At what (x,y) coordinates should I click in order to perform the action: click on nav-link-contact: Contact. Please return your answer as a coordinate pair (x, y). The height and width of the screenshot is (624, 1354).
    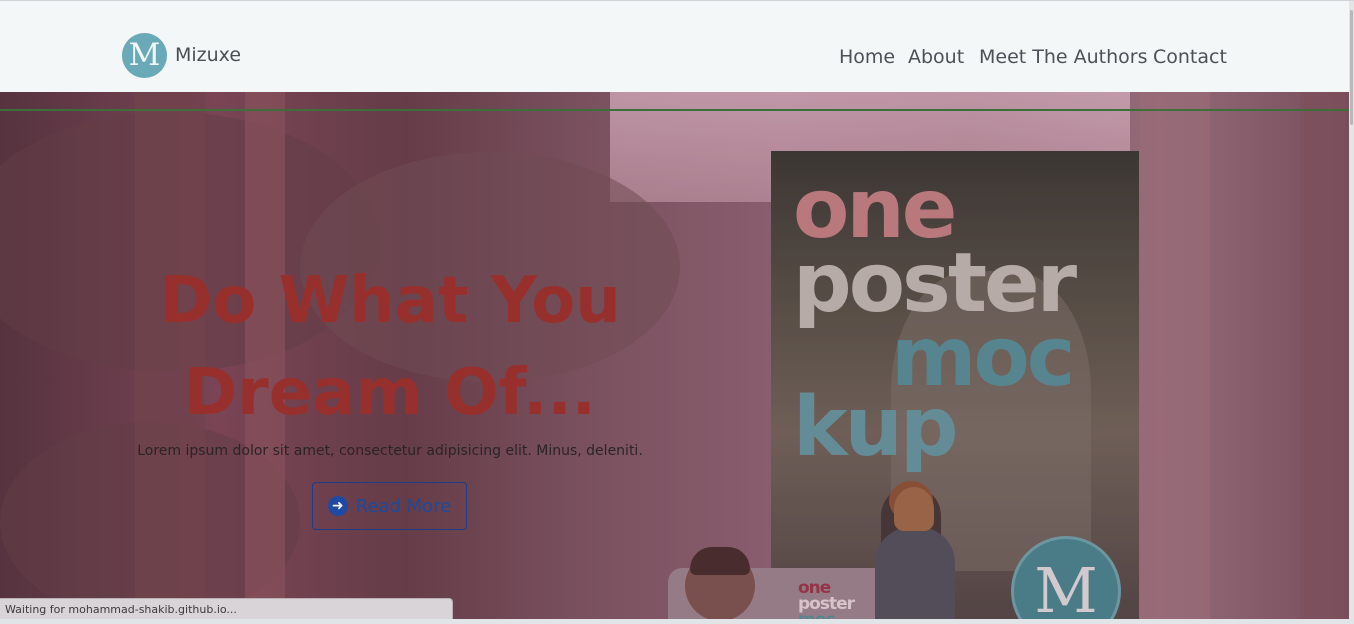
    Looking at the image, I should click on (1190, 57).